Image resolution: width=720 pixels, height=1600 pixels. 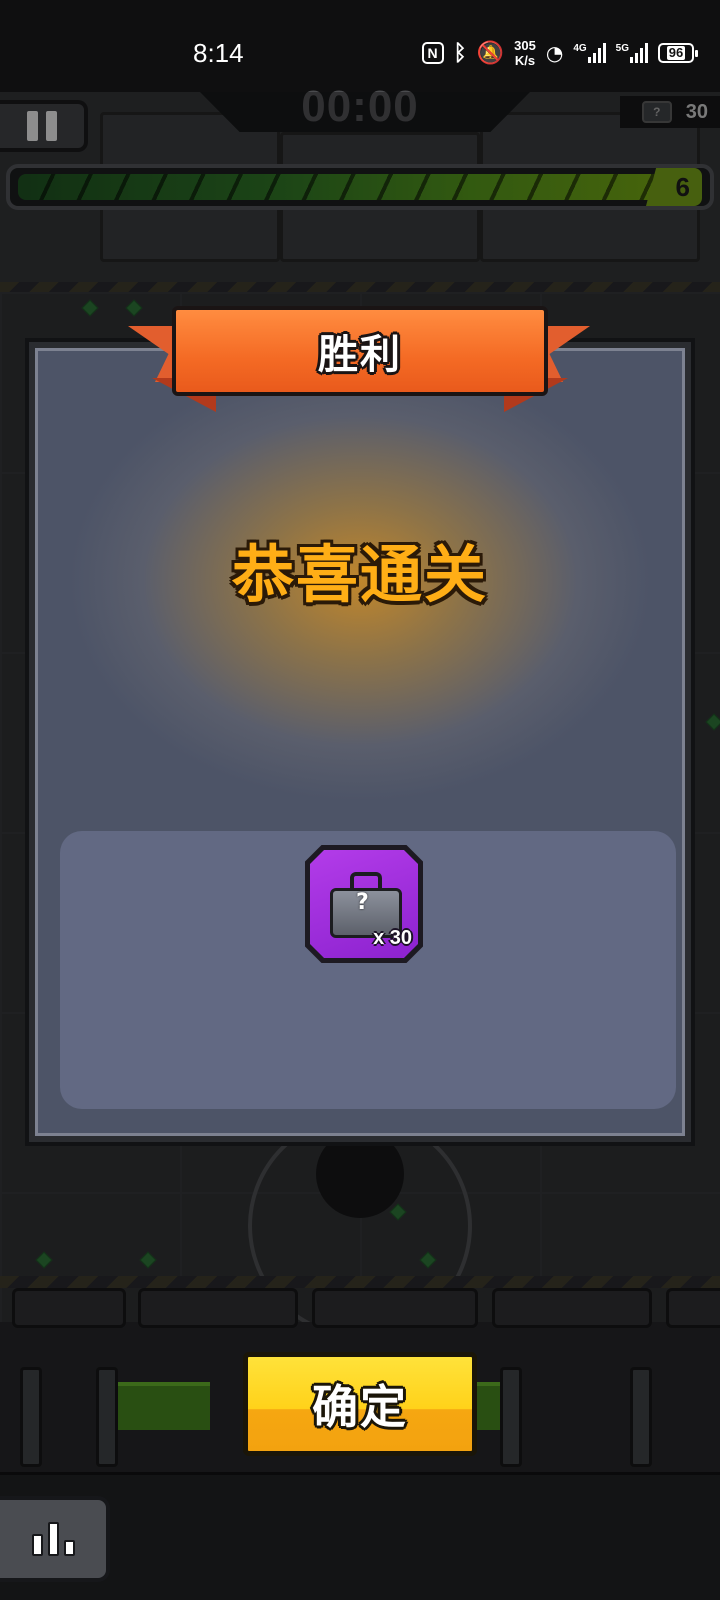 What do you see at coordinates (525, 45) in the screenshot?
I see `network-speed-value: 305` at bounding box center [525, 45].